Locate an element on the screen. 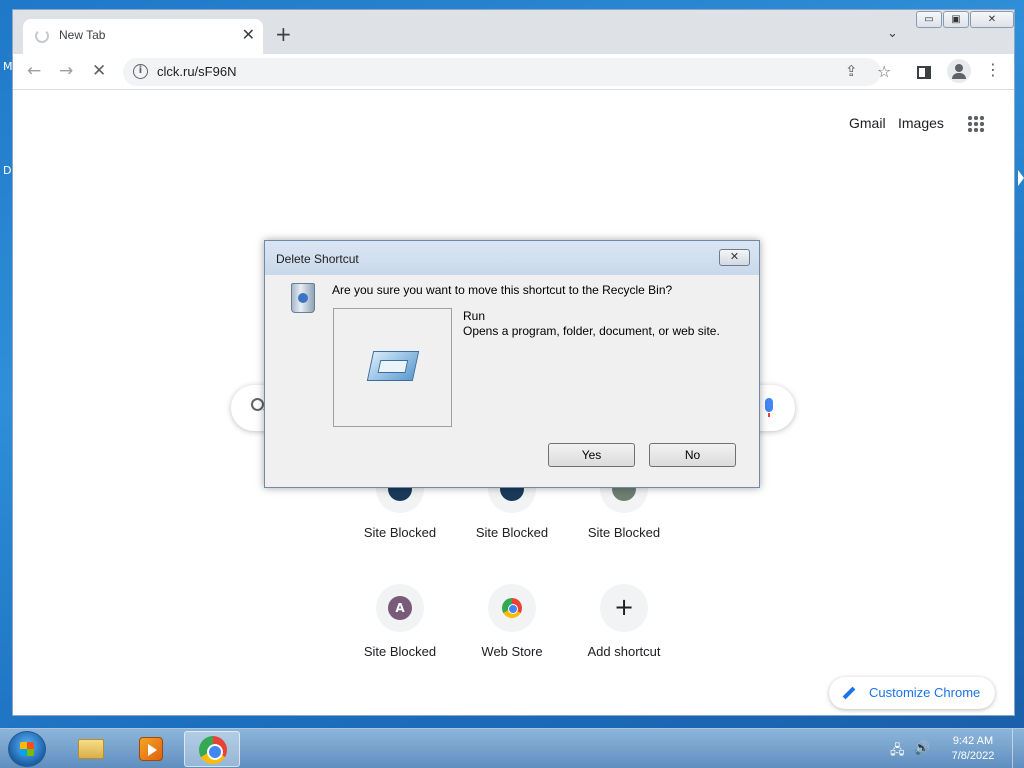  plus-icon: + is located at coordinates (624, 607).